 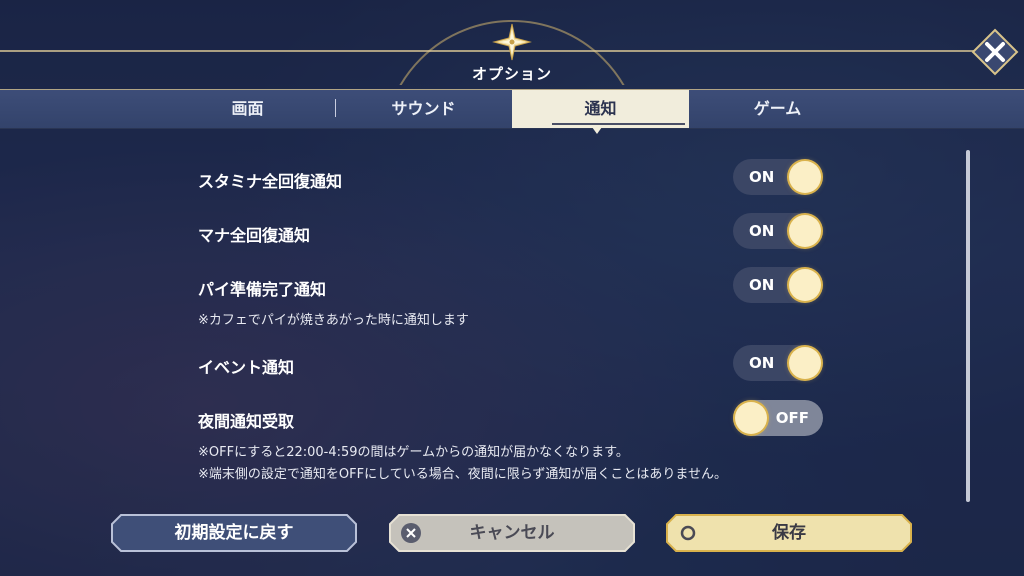 I want to click on tab-notification: 通知, so click(x=600, y=109).